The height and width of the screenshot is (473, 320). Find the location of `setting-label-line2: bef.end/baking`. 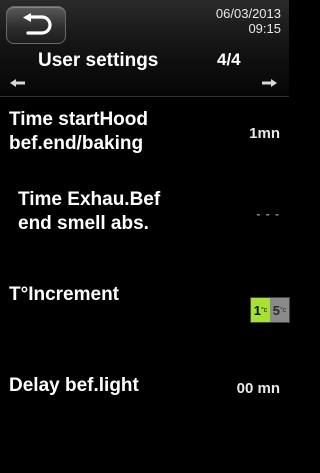

setting-label-line2: bef.end/baking is located at coordinates (76, 143).